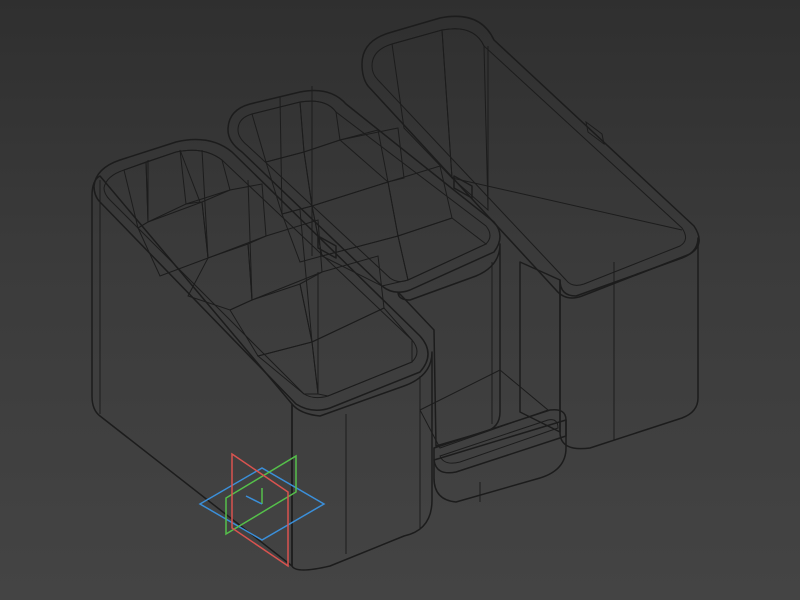  What do you see at coordinates (362, 461) in the screenshot?
I see `left-organizer-front-wall` at bounding box center [362, 461].